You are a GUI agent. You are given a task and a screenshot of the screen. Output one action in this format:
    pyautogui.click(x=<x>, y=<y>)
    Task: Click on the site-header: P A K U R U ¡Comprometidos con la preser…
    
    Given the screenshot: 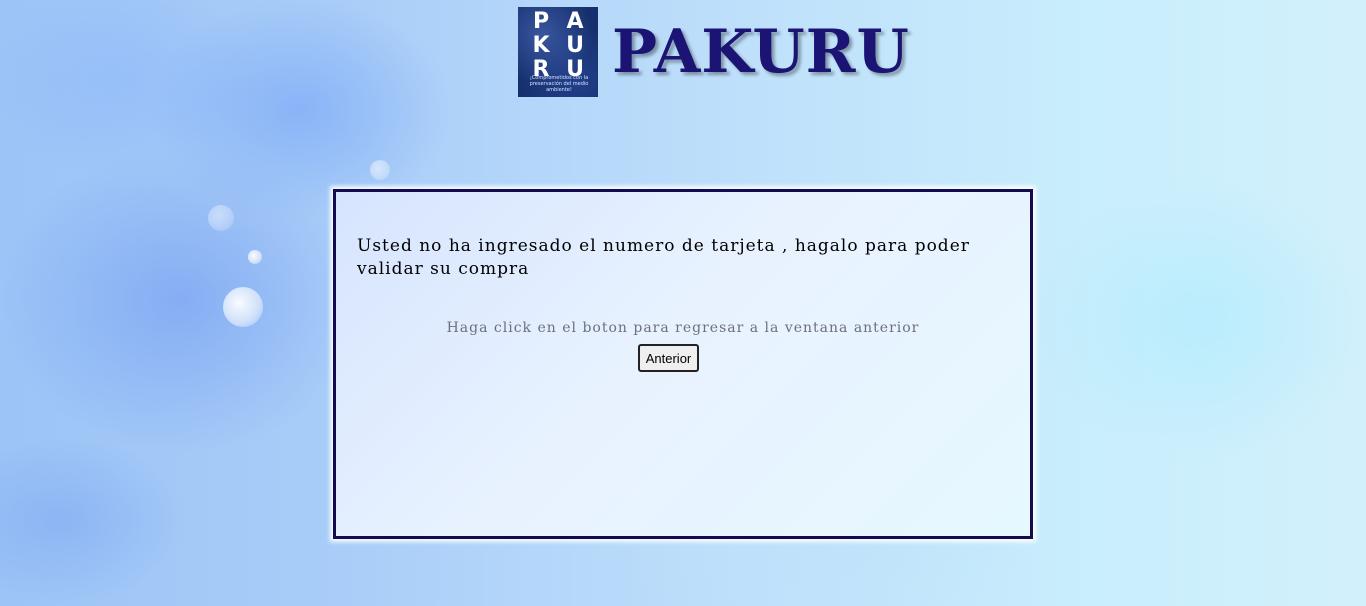 What is the action you would take?
    pyautogui.click(x=714, y=52)
    